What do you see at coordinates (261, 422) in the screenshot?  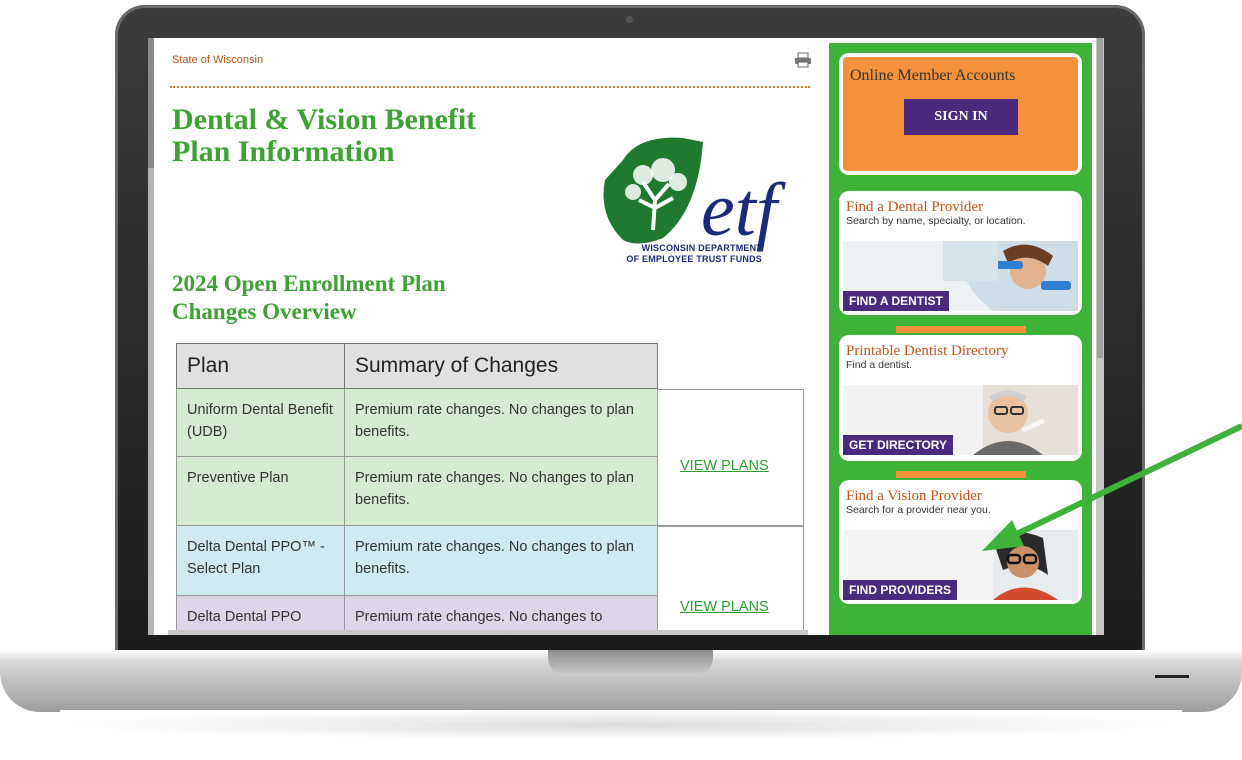 I see `plan-cell: Uniform Dental Benefit (UDB)` at bounding box center [261, 422].